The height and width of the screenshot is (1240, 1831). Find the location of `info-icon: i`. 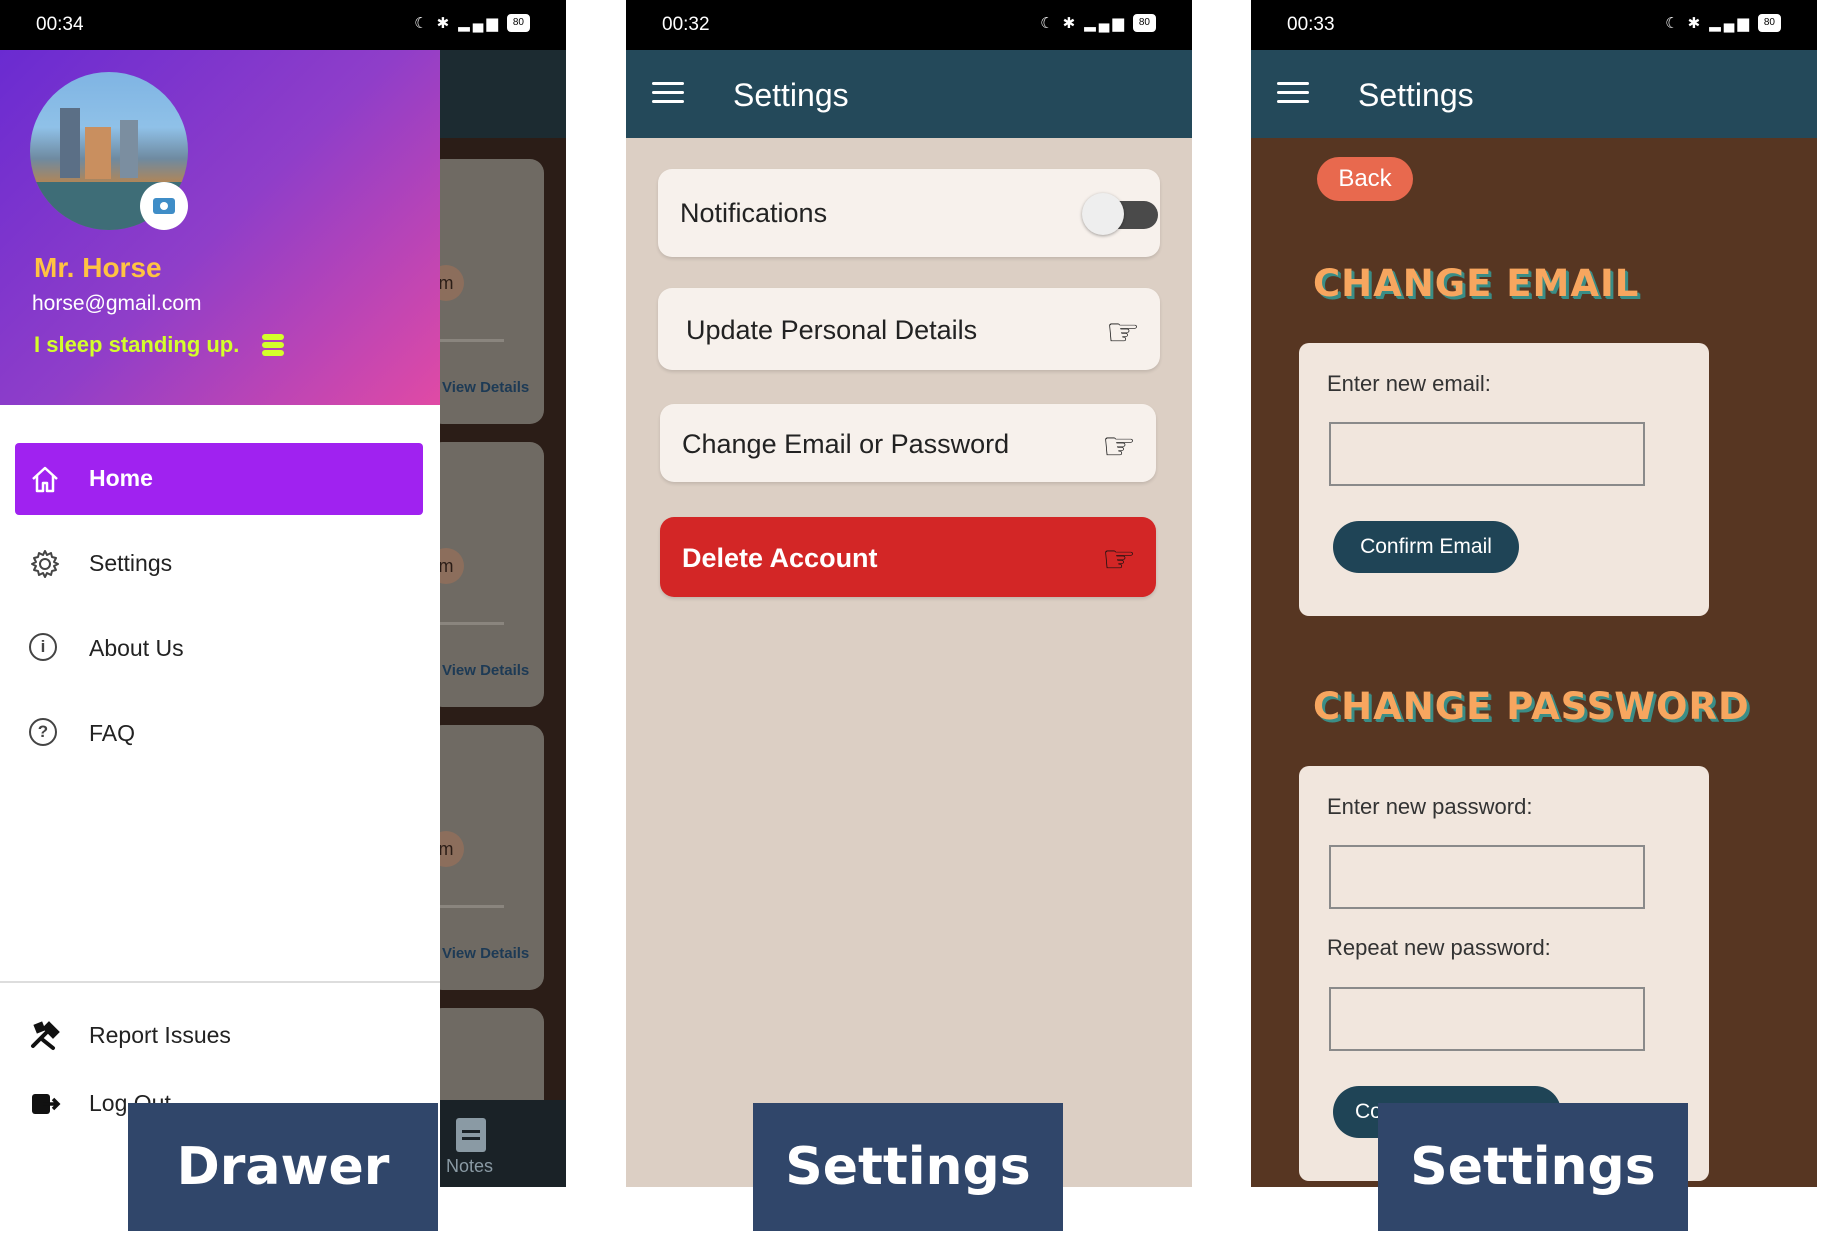

info-icon: i is located at coordinates (45, 649).